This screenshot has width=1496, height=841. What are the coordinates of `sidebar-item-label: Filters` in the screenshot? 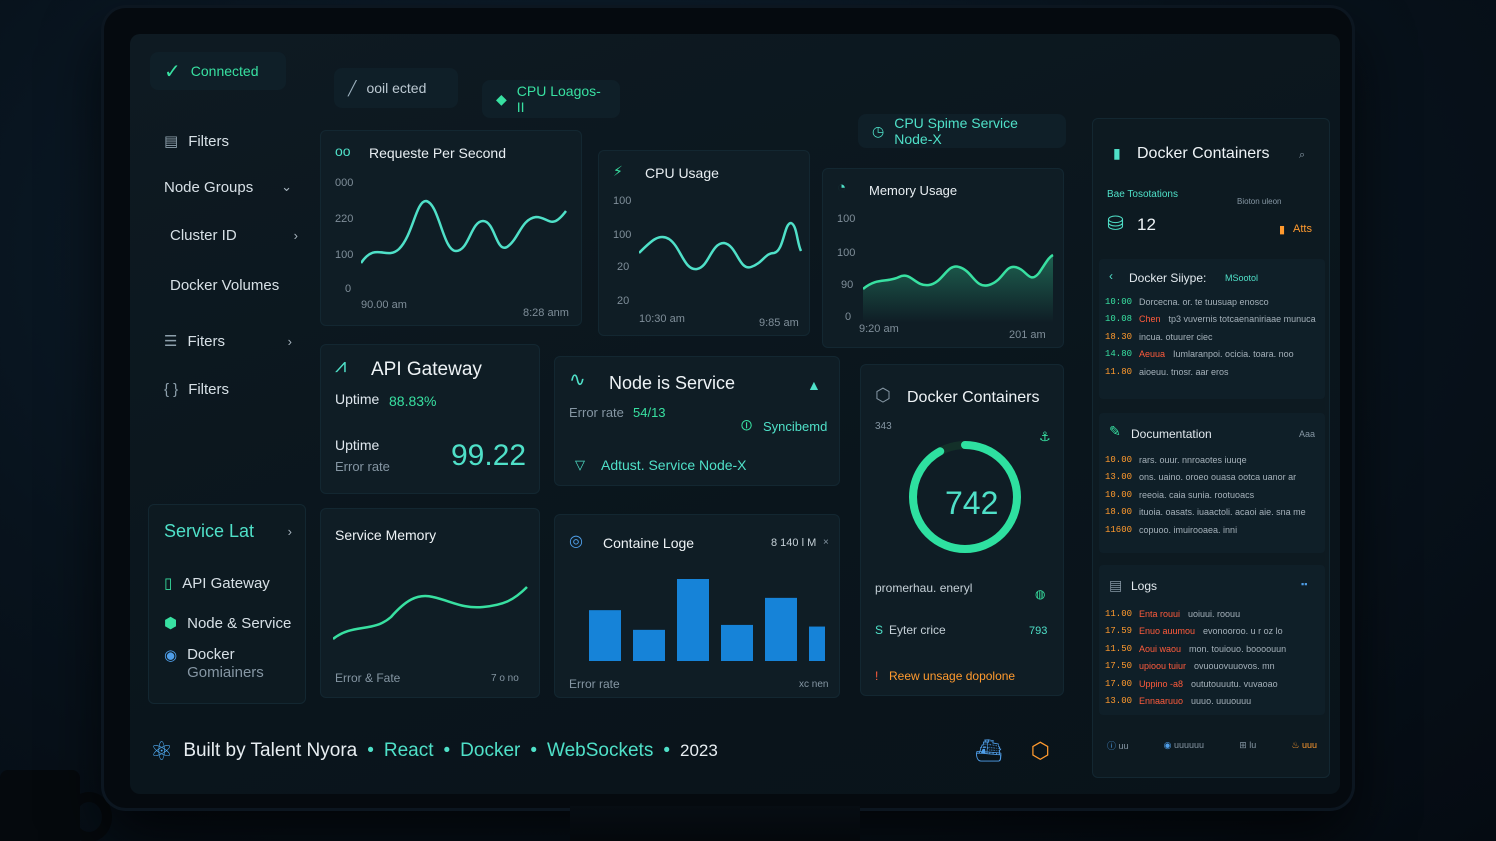 It's located at (209, 389).